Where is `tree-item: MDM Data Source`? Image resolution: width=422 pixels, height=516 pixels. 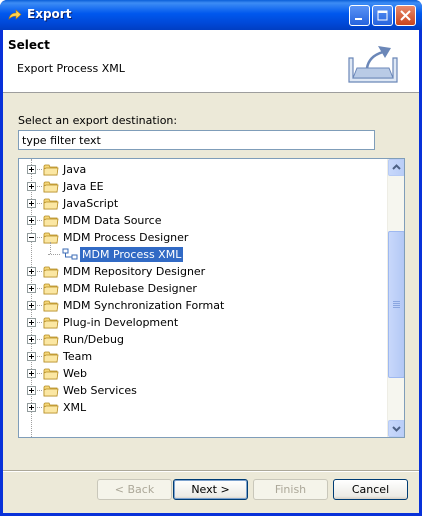
tree-item: MDM Data Source is located at coordinates (202, 220).